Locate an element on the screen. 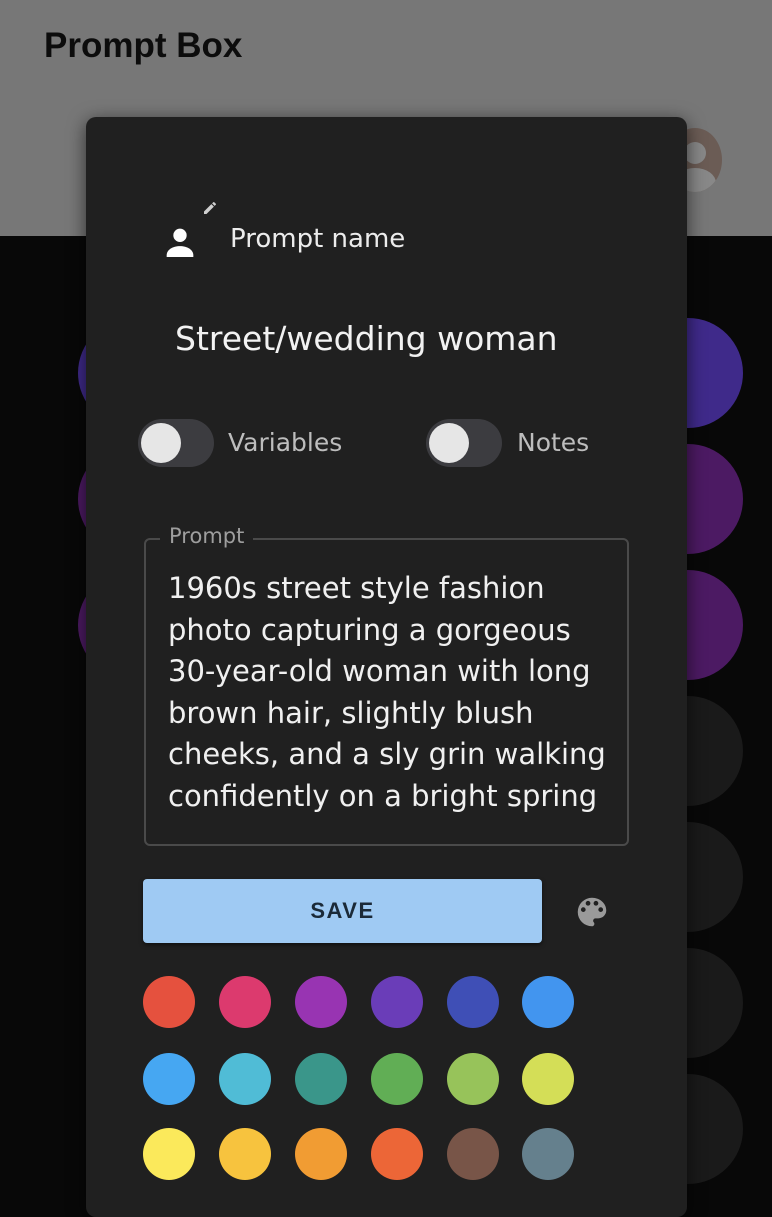 The image size is (772, 1217). prompt-name-field: Street/wedding woman is located at coordinates (366, 338).